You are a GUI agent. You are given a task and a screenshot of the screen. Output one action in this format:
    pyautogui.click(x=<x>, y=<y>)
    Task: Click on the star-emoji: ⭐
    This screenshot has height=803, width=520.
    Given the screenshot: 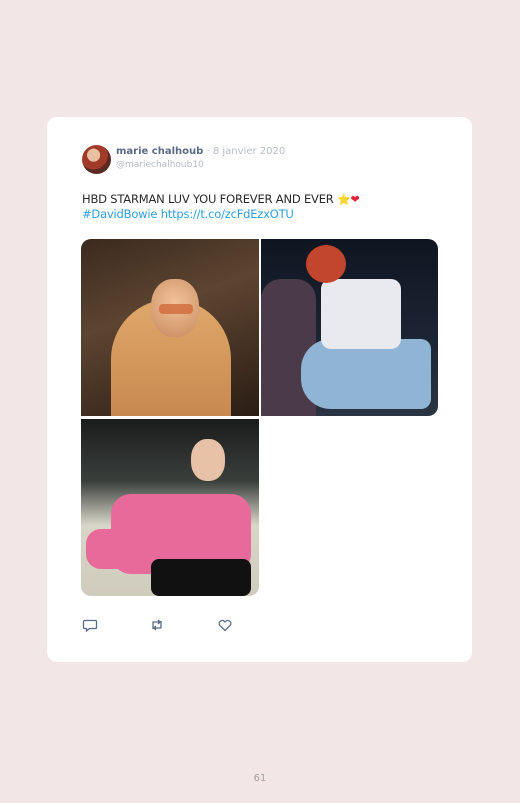 What is the action you would take?
    pyautogui.click(x=344, y=199)
    